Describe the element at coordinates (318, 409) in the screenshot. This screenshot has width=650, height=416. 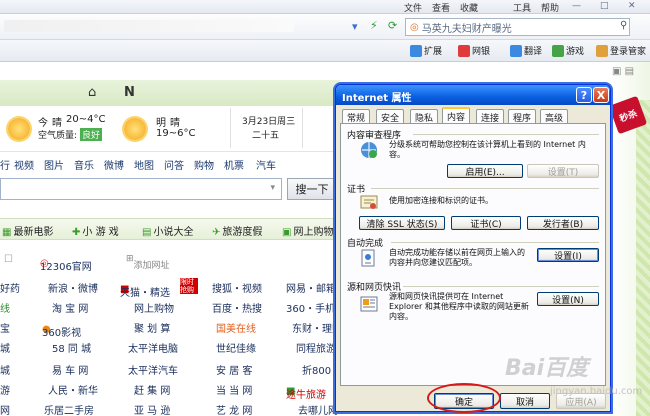
I see `site-link: 去哪儿网` at that location.